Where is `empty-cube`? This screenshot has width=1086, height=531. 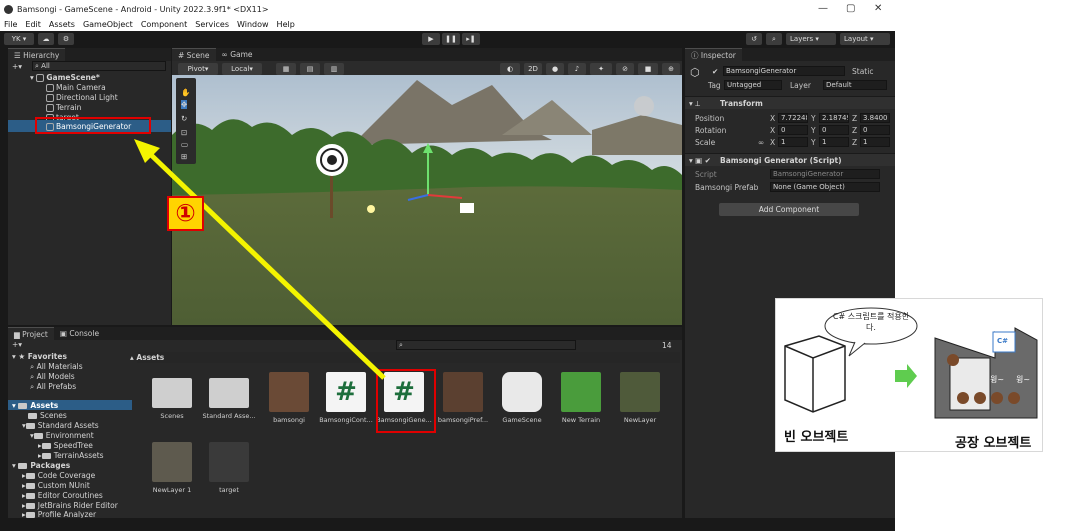
empty-cube is located at coordinates (815, 374).